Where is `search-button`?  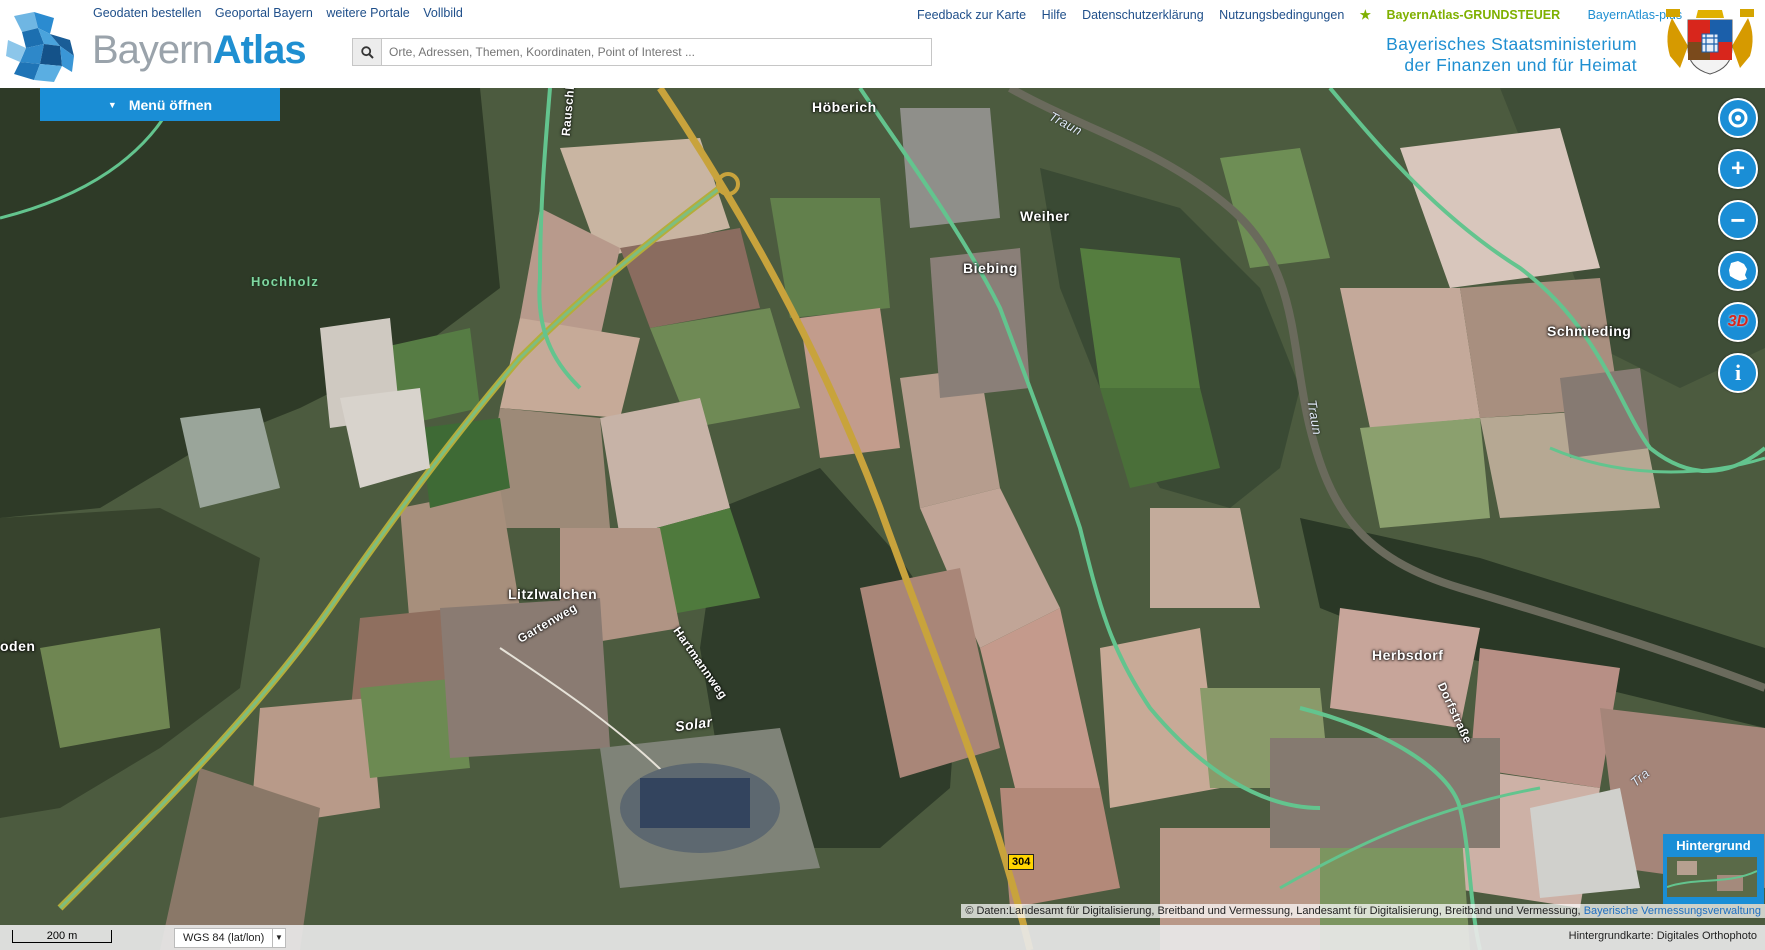
search-button is located at coordinates (367, 52).